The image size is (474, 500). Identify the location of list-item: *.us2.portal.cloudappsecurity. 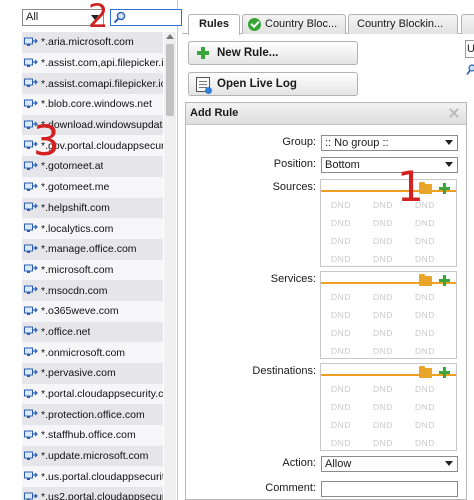
(92, 493).